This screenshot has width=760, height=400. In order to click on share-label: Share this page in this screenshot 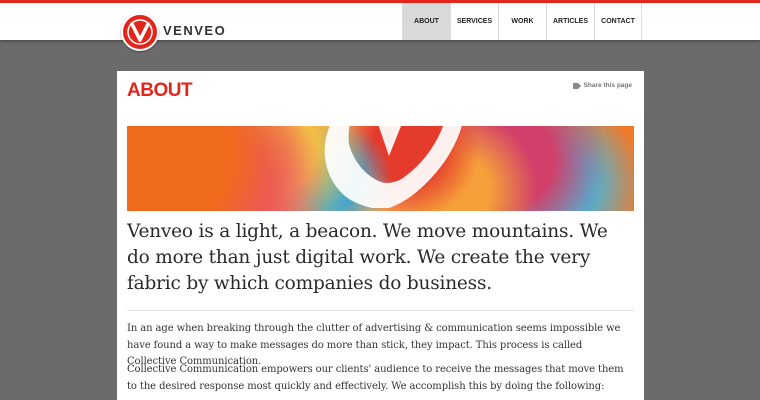, I will do `click(607, 85)`.